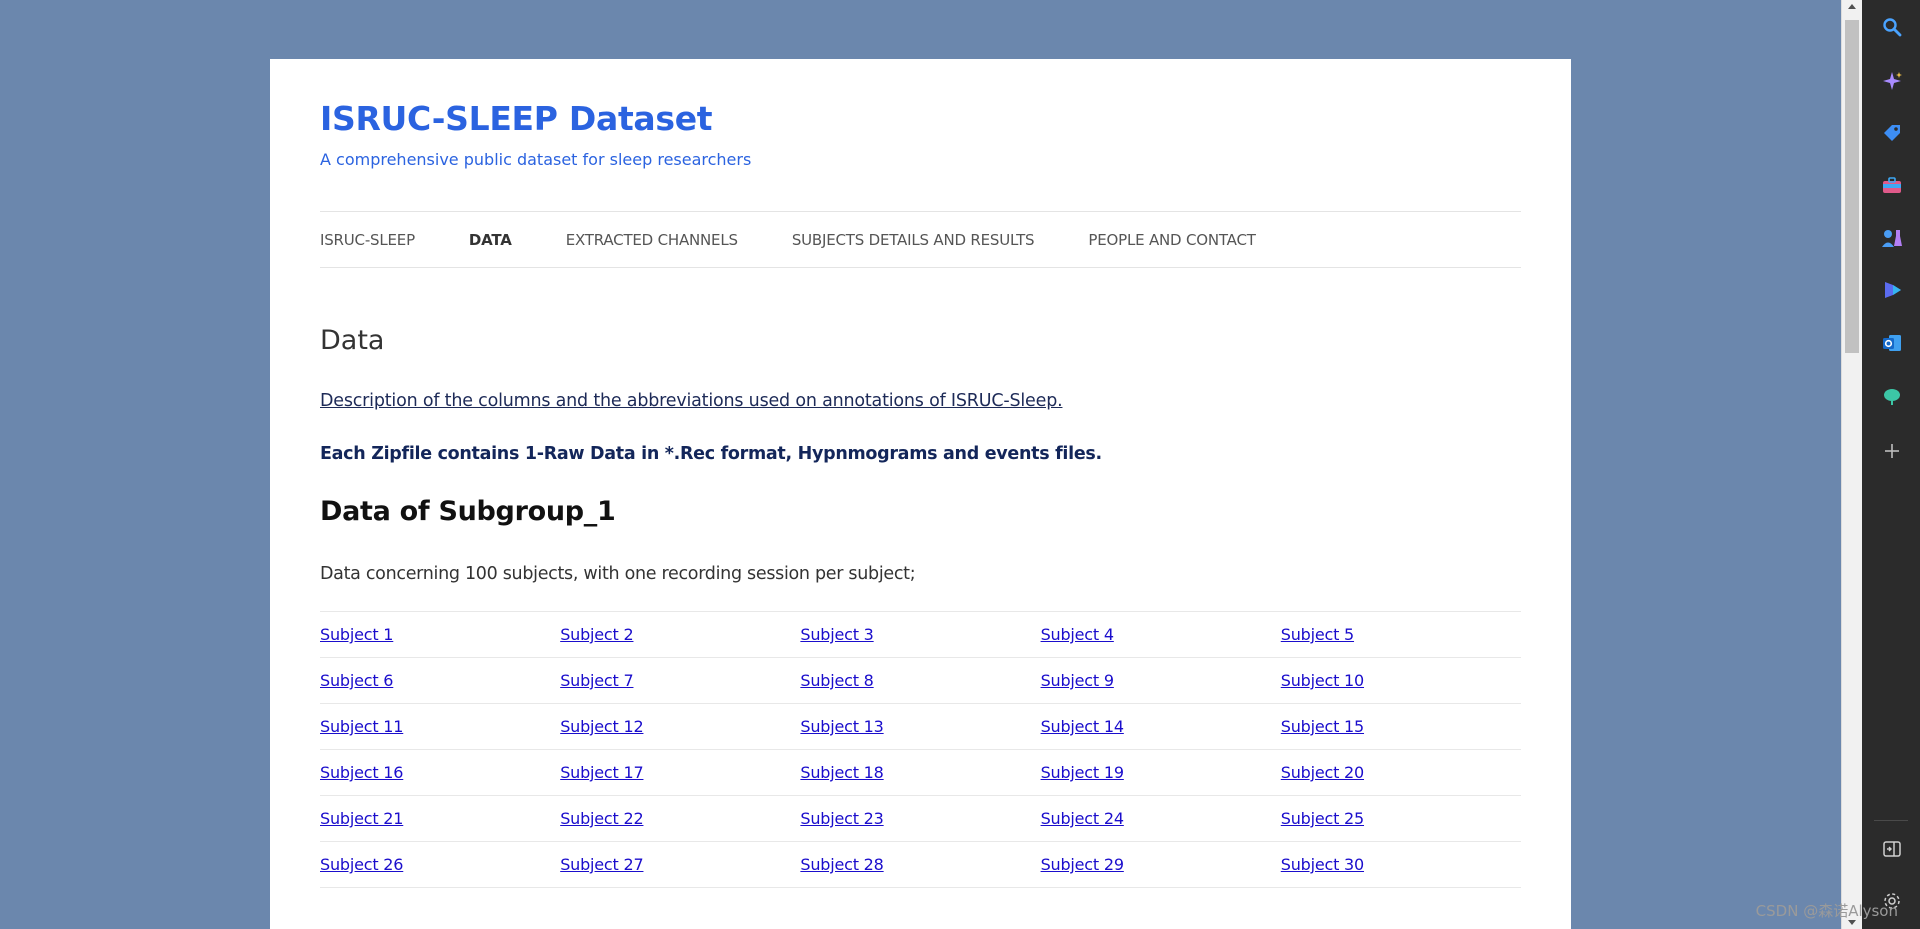 This screenshot has height=929, width=1920. I want to click on split-screen-icon, so click(1892, 849).